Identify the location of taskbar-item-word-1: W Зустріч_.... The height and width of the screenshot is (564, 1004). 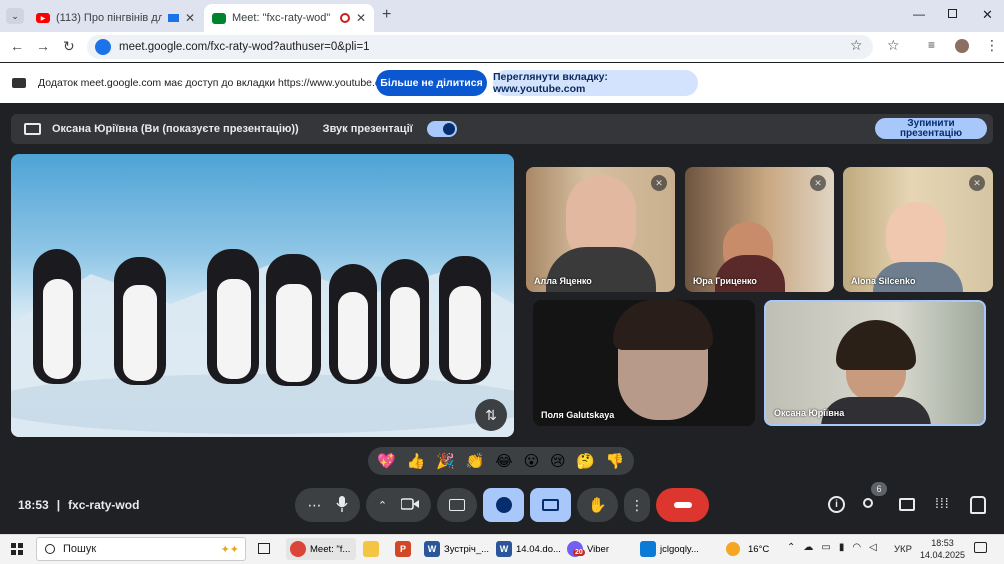
(456, 549).